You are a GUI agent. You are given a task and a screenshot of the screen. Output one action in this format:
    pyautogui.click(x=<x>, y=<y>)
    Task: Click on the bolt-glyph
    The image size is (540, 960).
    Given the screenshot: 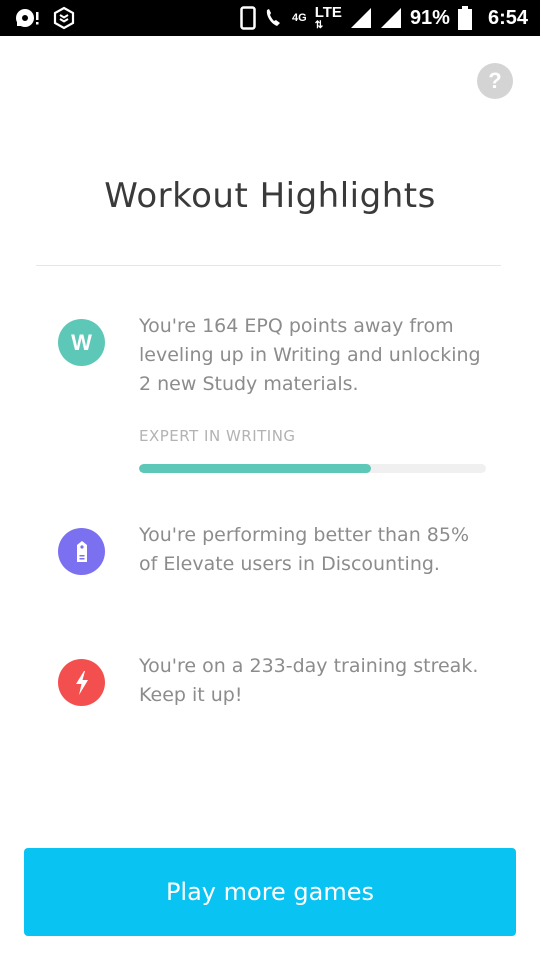 What is the action you would take?
    pyautogui.click(x=81, y=682)
    